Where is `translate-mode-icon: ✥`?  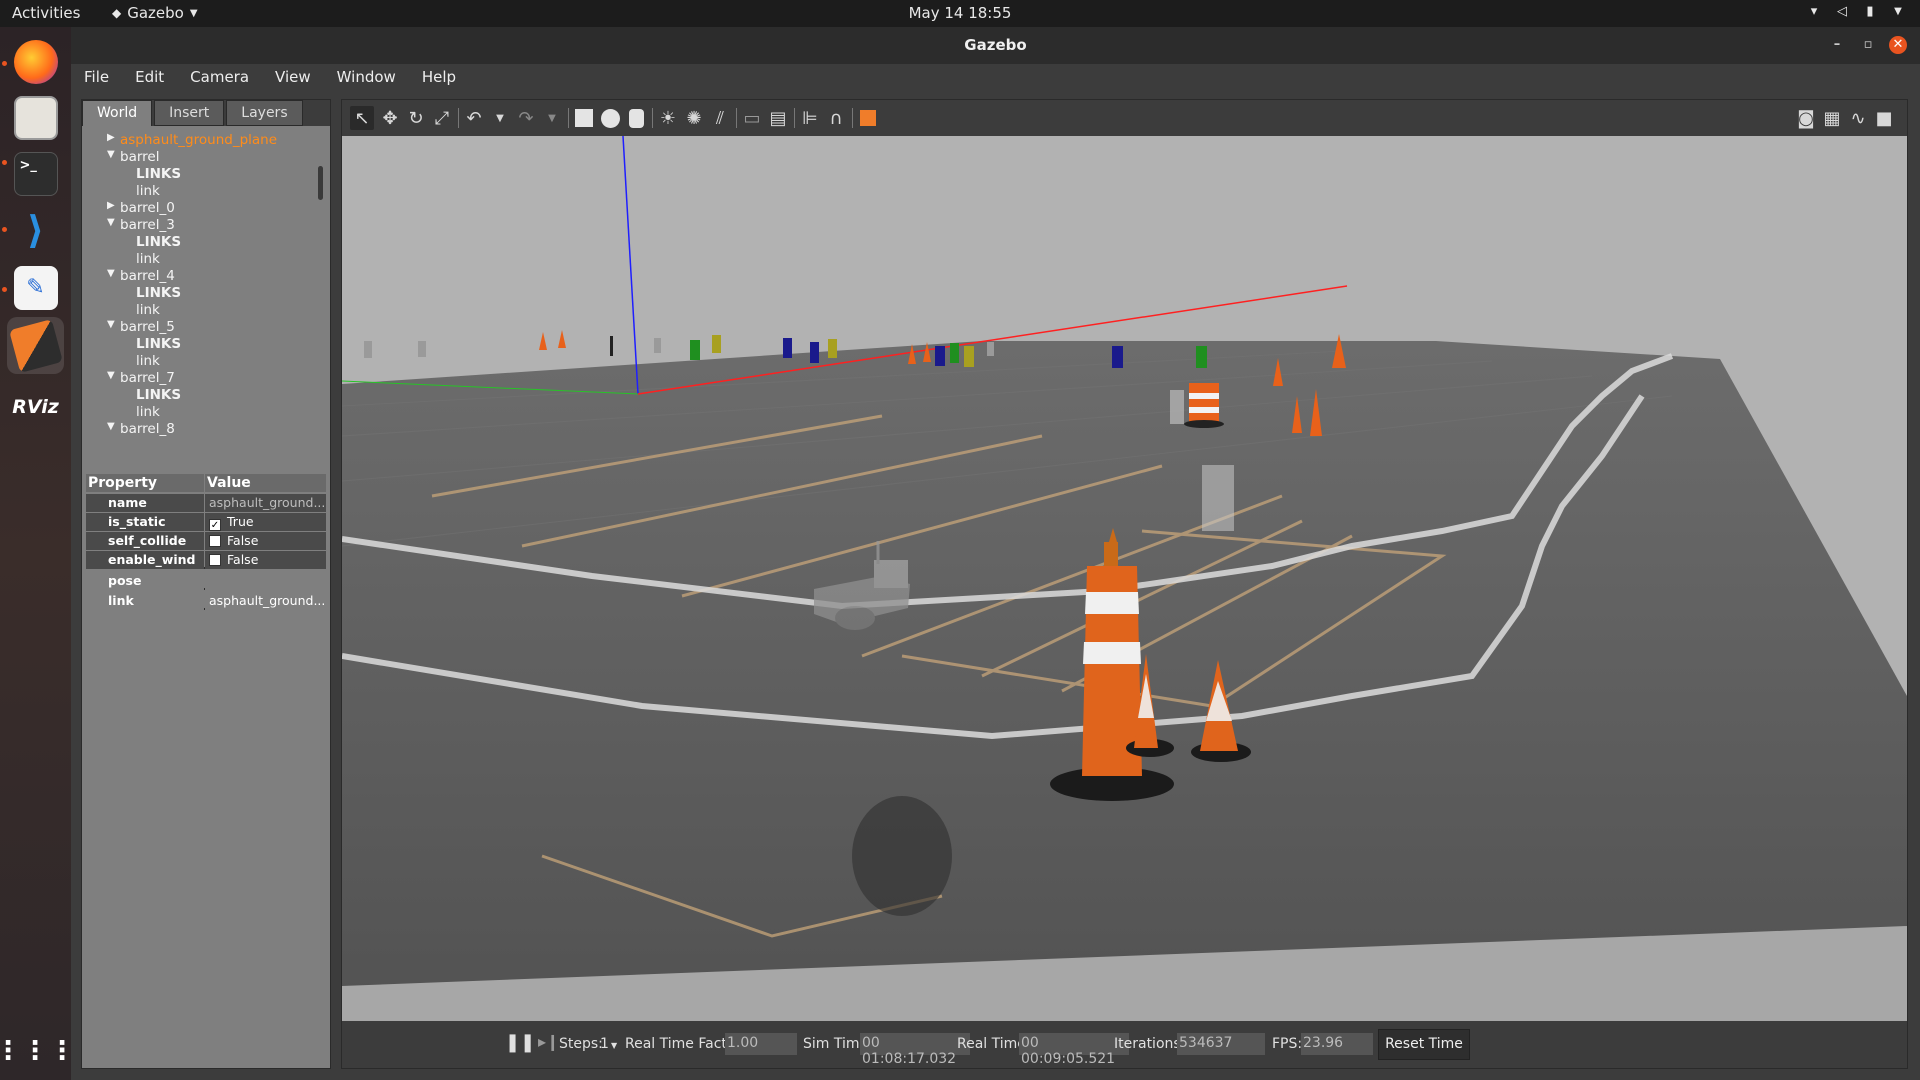
translate-mode-icon: ✥ is located at coordinates (390, 118).